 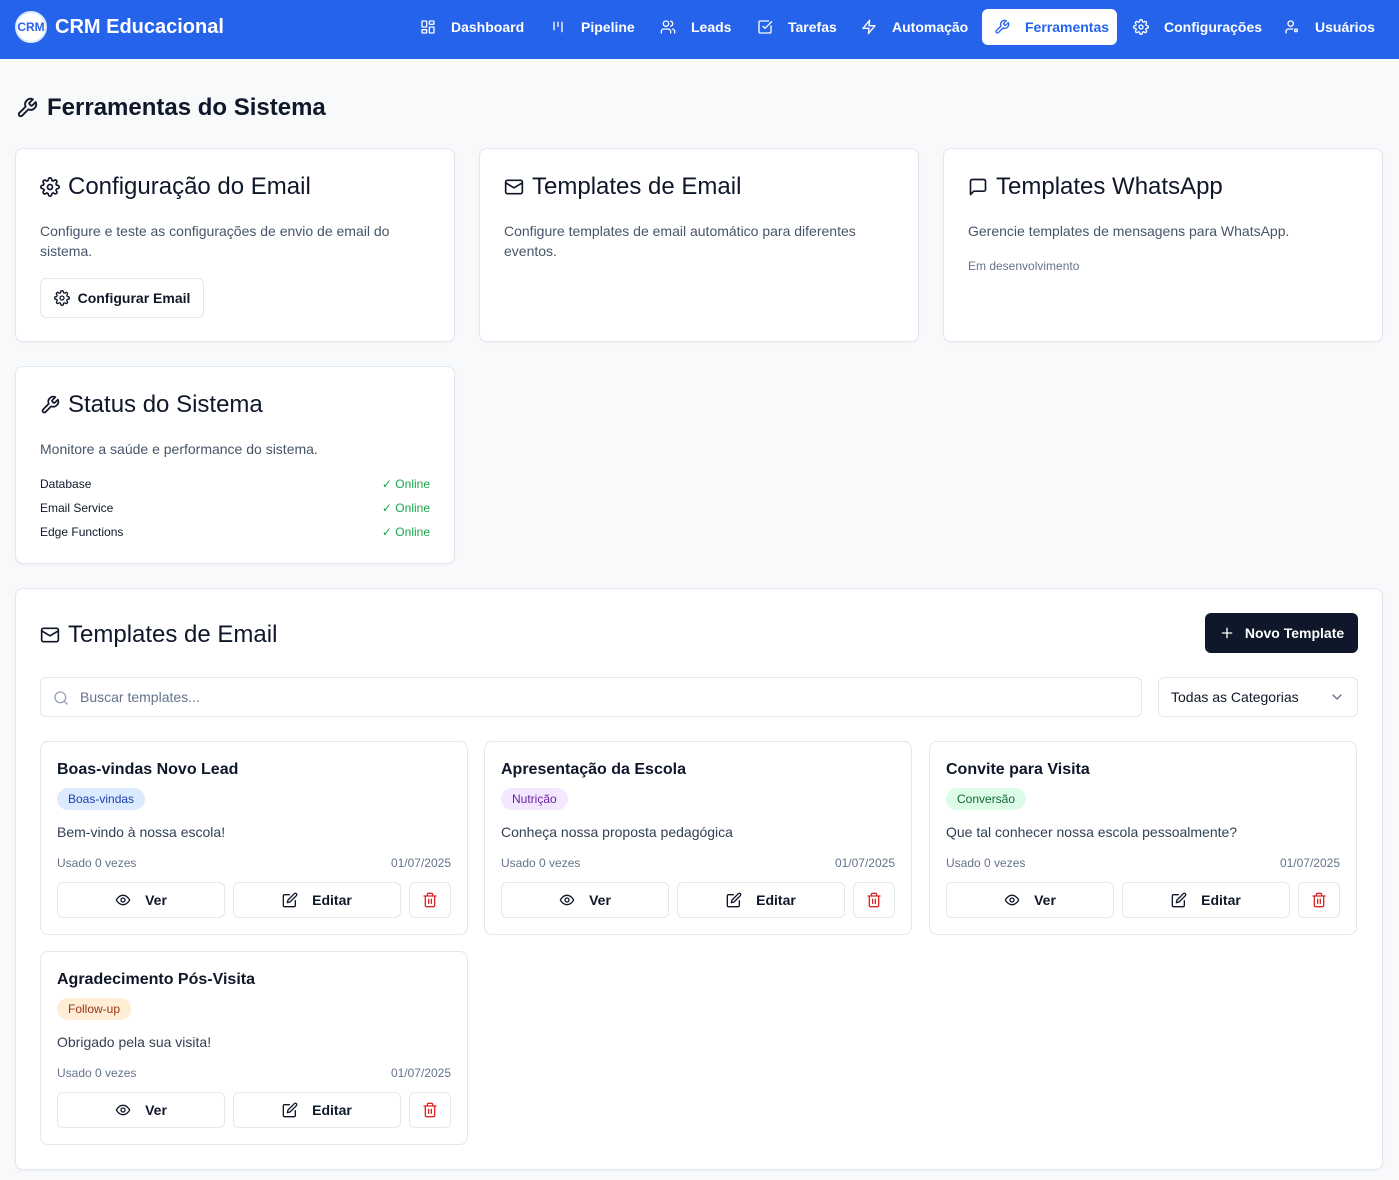 I want to click on nav-label: Configurações, so click(x=1213, y=27).